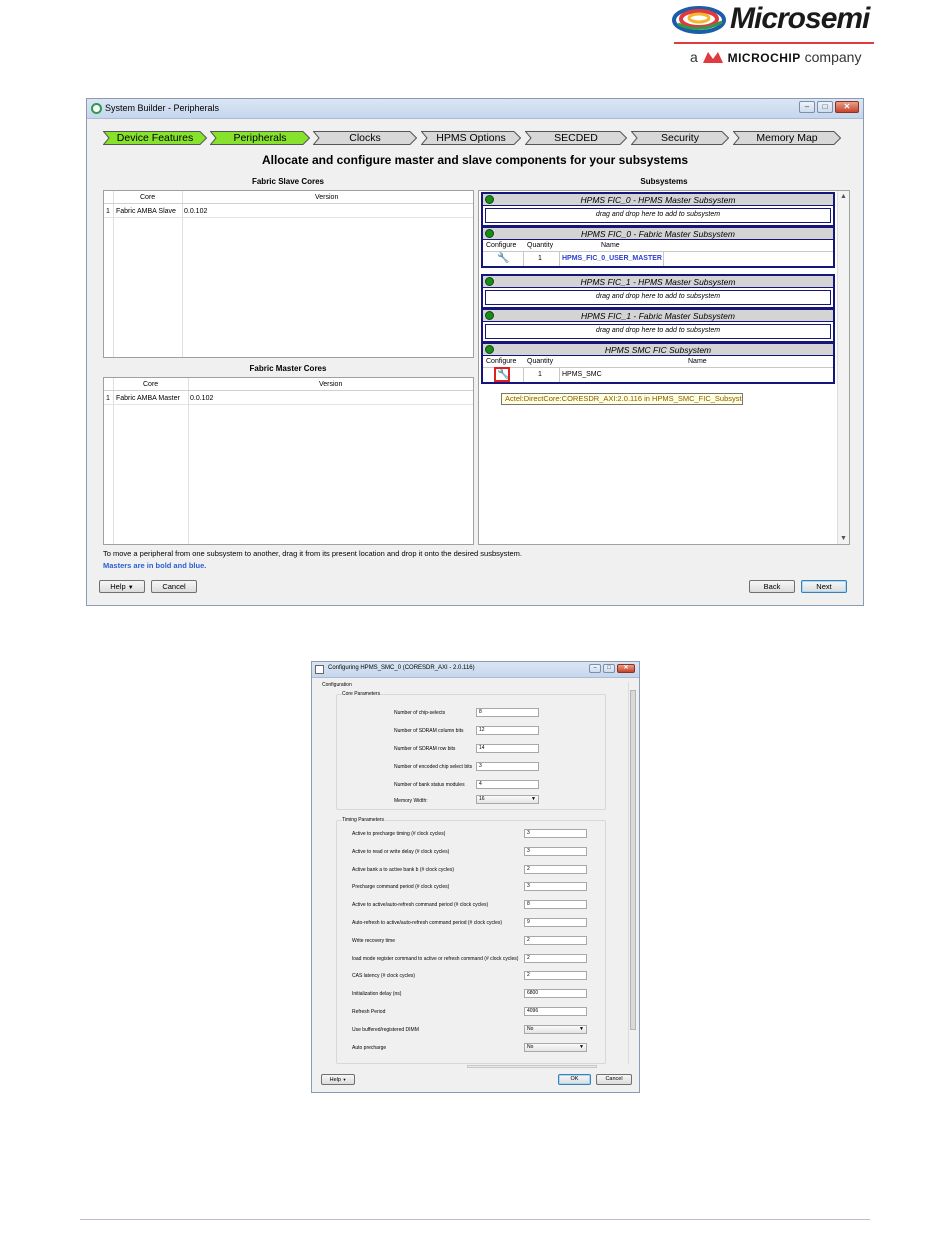  I want to click on timing-param-input: 9, so click(555, 922).